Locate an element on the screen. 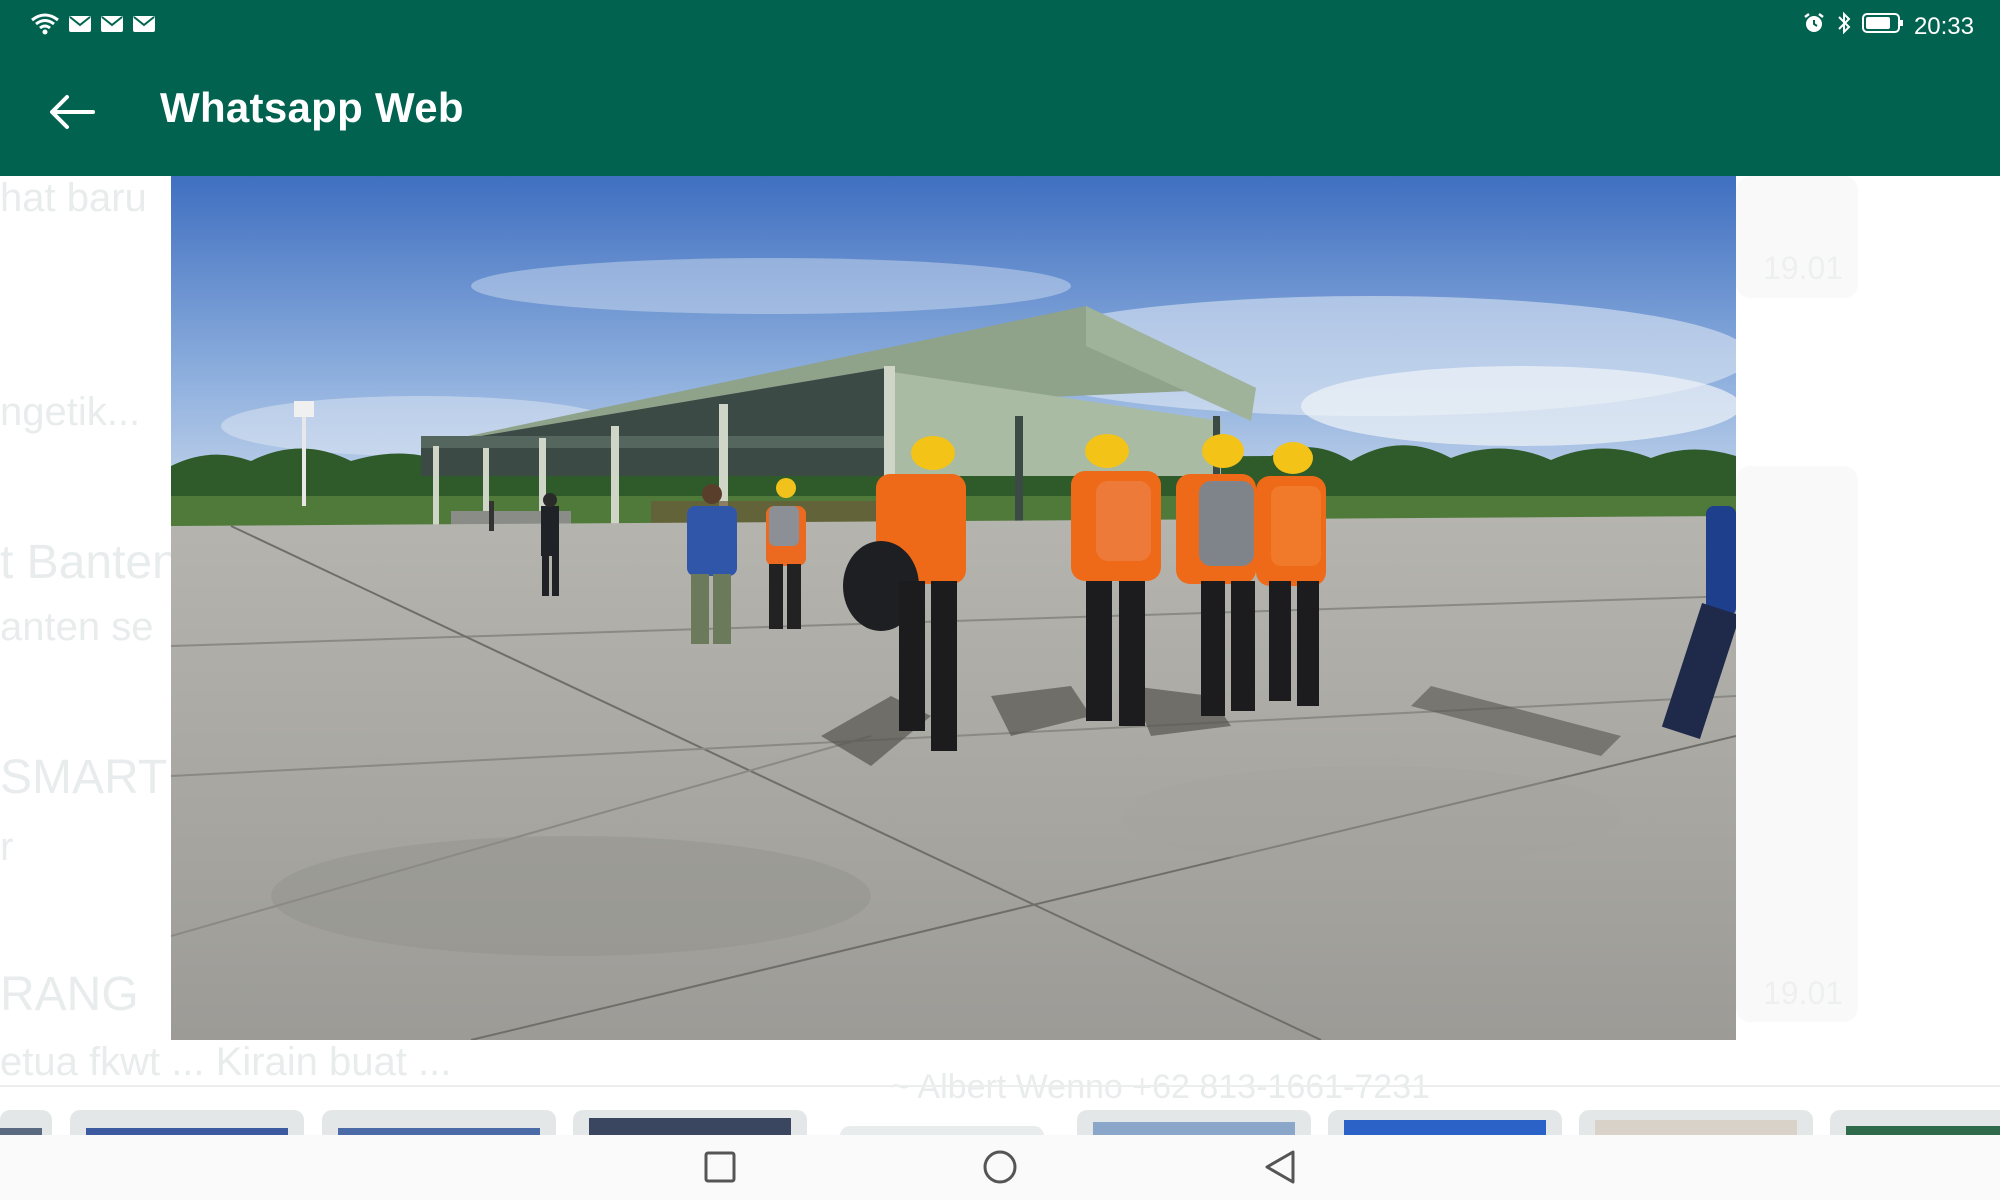 The image size is (2000, 1200). back-triangle-icon is located at coordinates (1280, 1169).